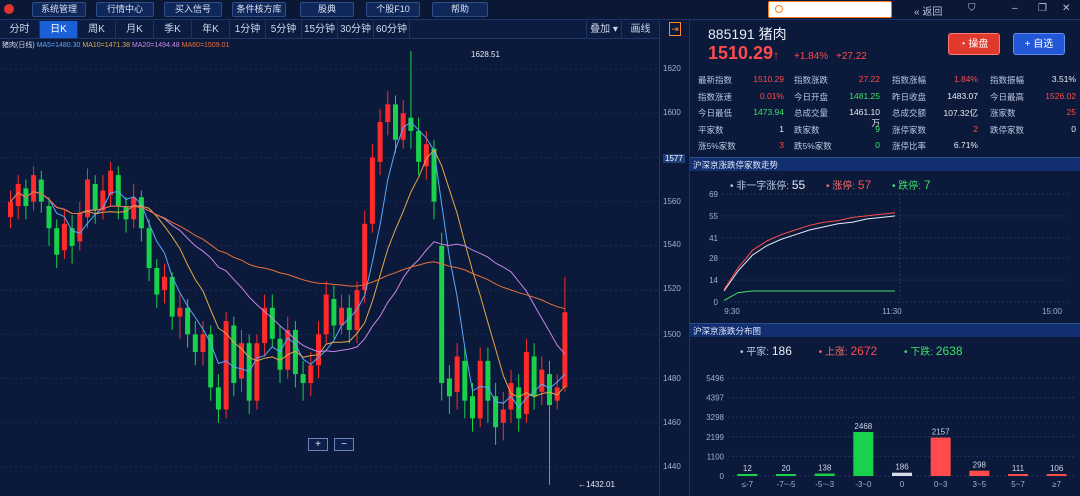 The width and height of the screenshot is (1080, 496). What do you see at coordinates (284, 29) in the screenshot?
I see `tab-5min: 5分钟` at bounding box center [284, 29].